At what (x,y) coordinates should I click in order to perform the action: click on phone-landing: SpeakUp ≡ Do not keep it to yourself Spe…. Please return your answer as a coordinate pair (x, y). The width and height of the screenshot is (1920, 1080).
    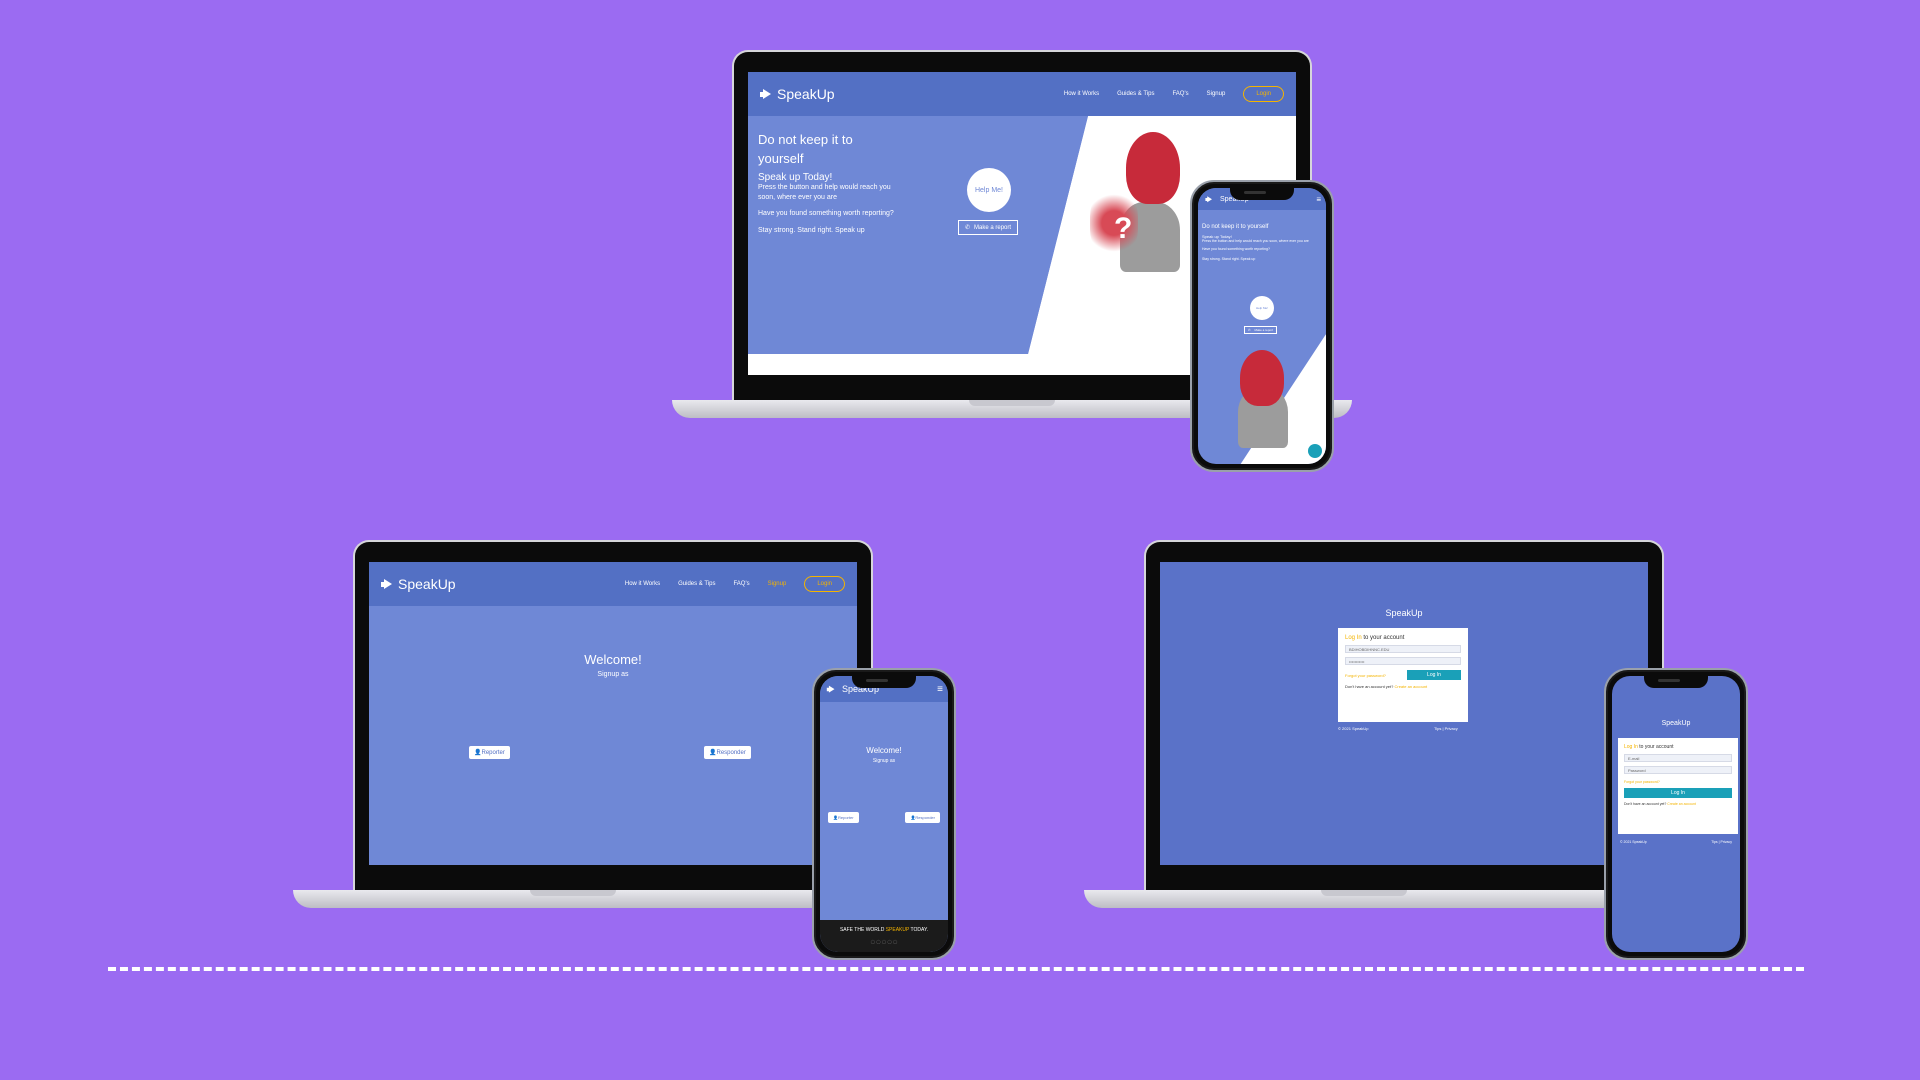
    Looking at the image, I should click on (1262, 326).